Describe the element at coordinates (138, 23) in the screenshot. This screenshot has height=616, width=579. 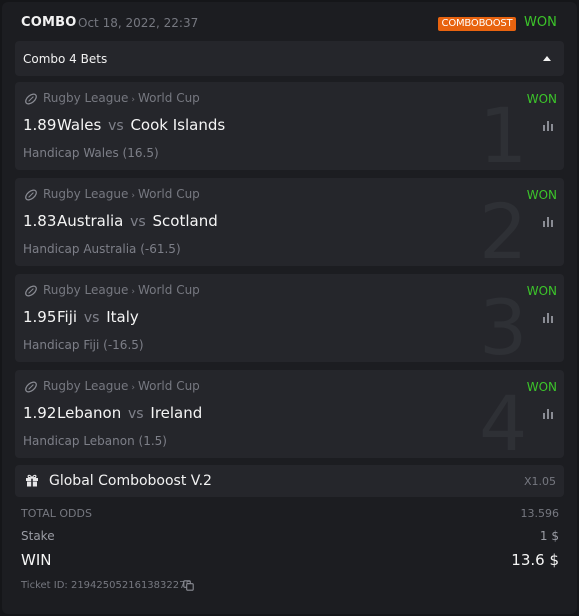
I see `bet-date: Oct 18, 2022, 22:37` at that location.